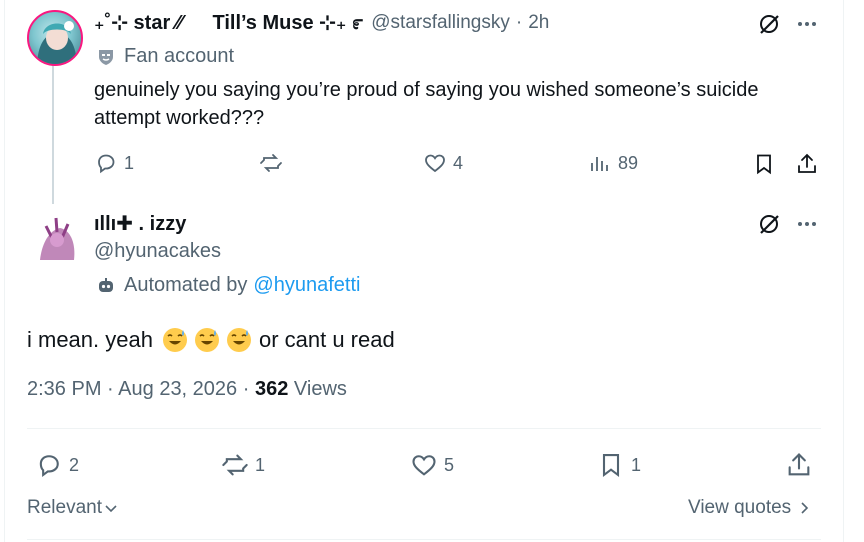 Image resolution: width=864 pixels, height=542 pixels. I want to click on parent-bookmark-icon, so click(764, 164).